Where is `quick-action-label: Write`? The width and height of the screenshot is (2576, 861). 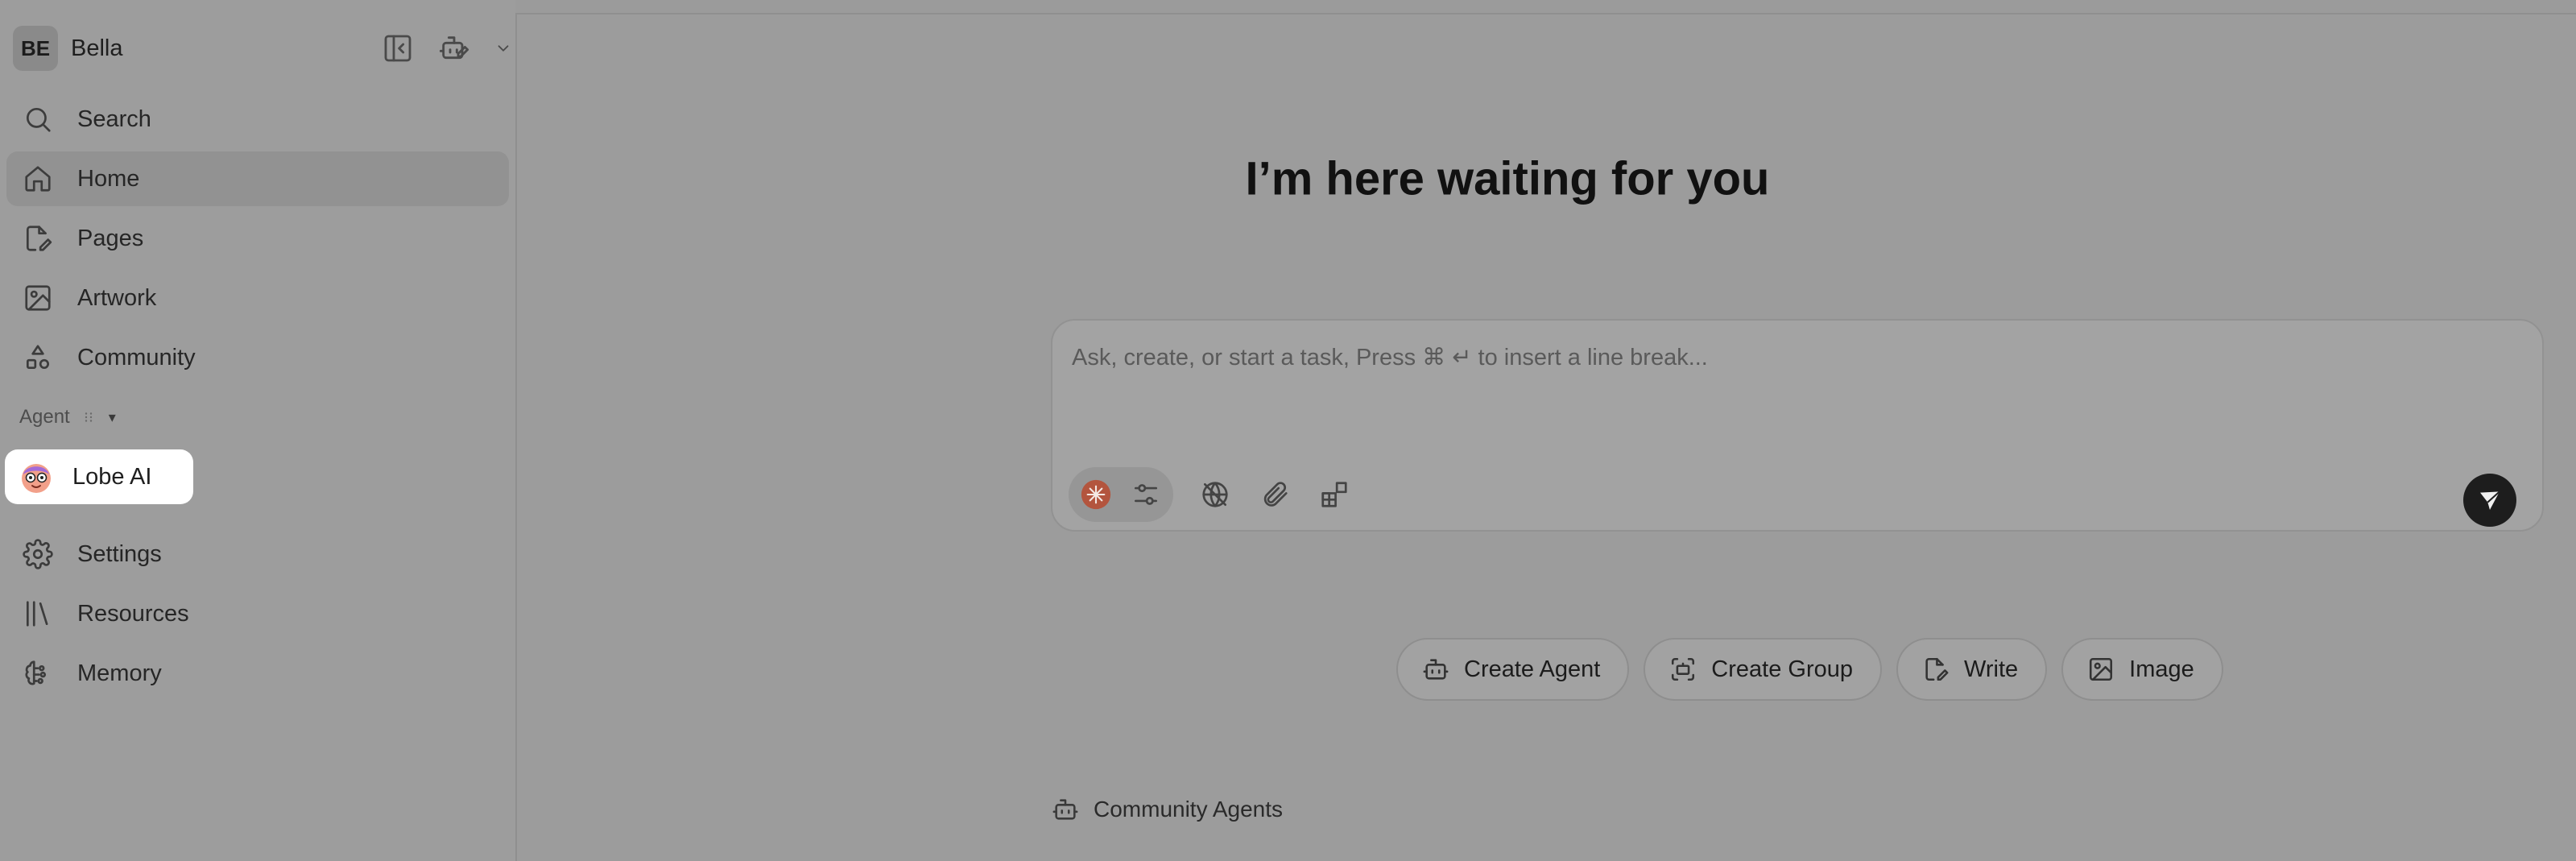 quick-action-label: Write is located at coordinates (1992, 669).